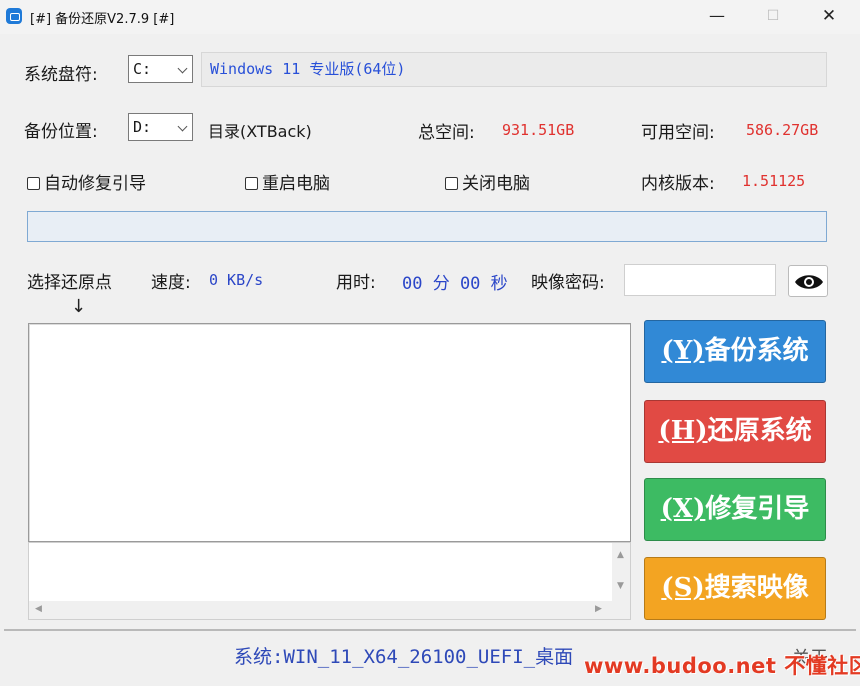  Describe the element at coordinates (404, 657) in the screenshot. I see `system-status-text: 系统:WIN_11_X64_26100_UEFI_桌面` at that location.